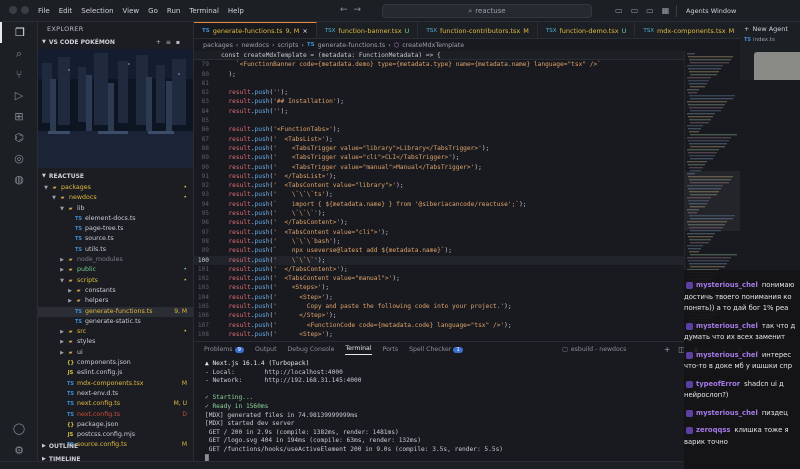 The height and width of the screenshot is (469, 800). What do you see at coordinates (667, 349) in the screenshot?
I see `new-terminal-icon: +` at bounding box center [667, 349].